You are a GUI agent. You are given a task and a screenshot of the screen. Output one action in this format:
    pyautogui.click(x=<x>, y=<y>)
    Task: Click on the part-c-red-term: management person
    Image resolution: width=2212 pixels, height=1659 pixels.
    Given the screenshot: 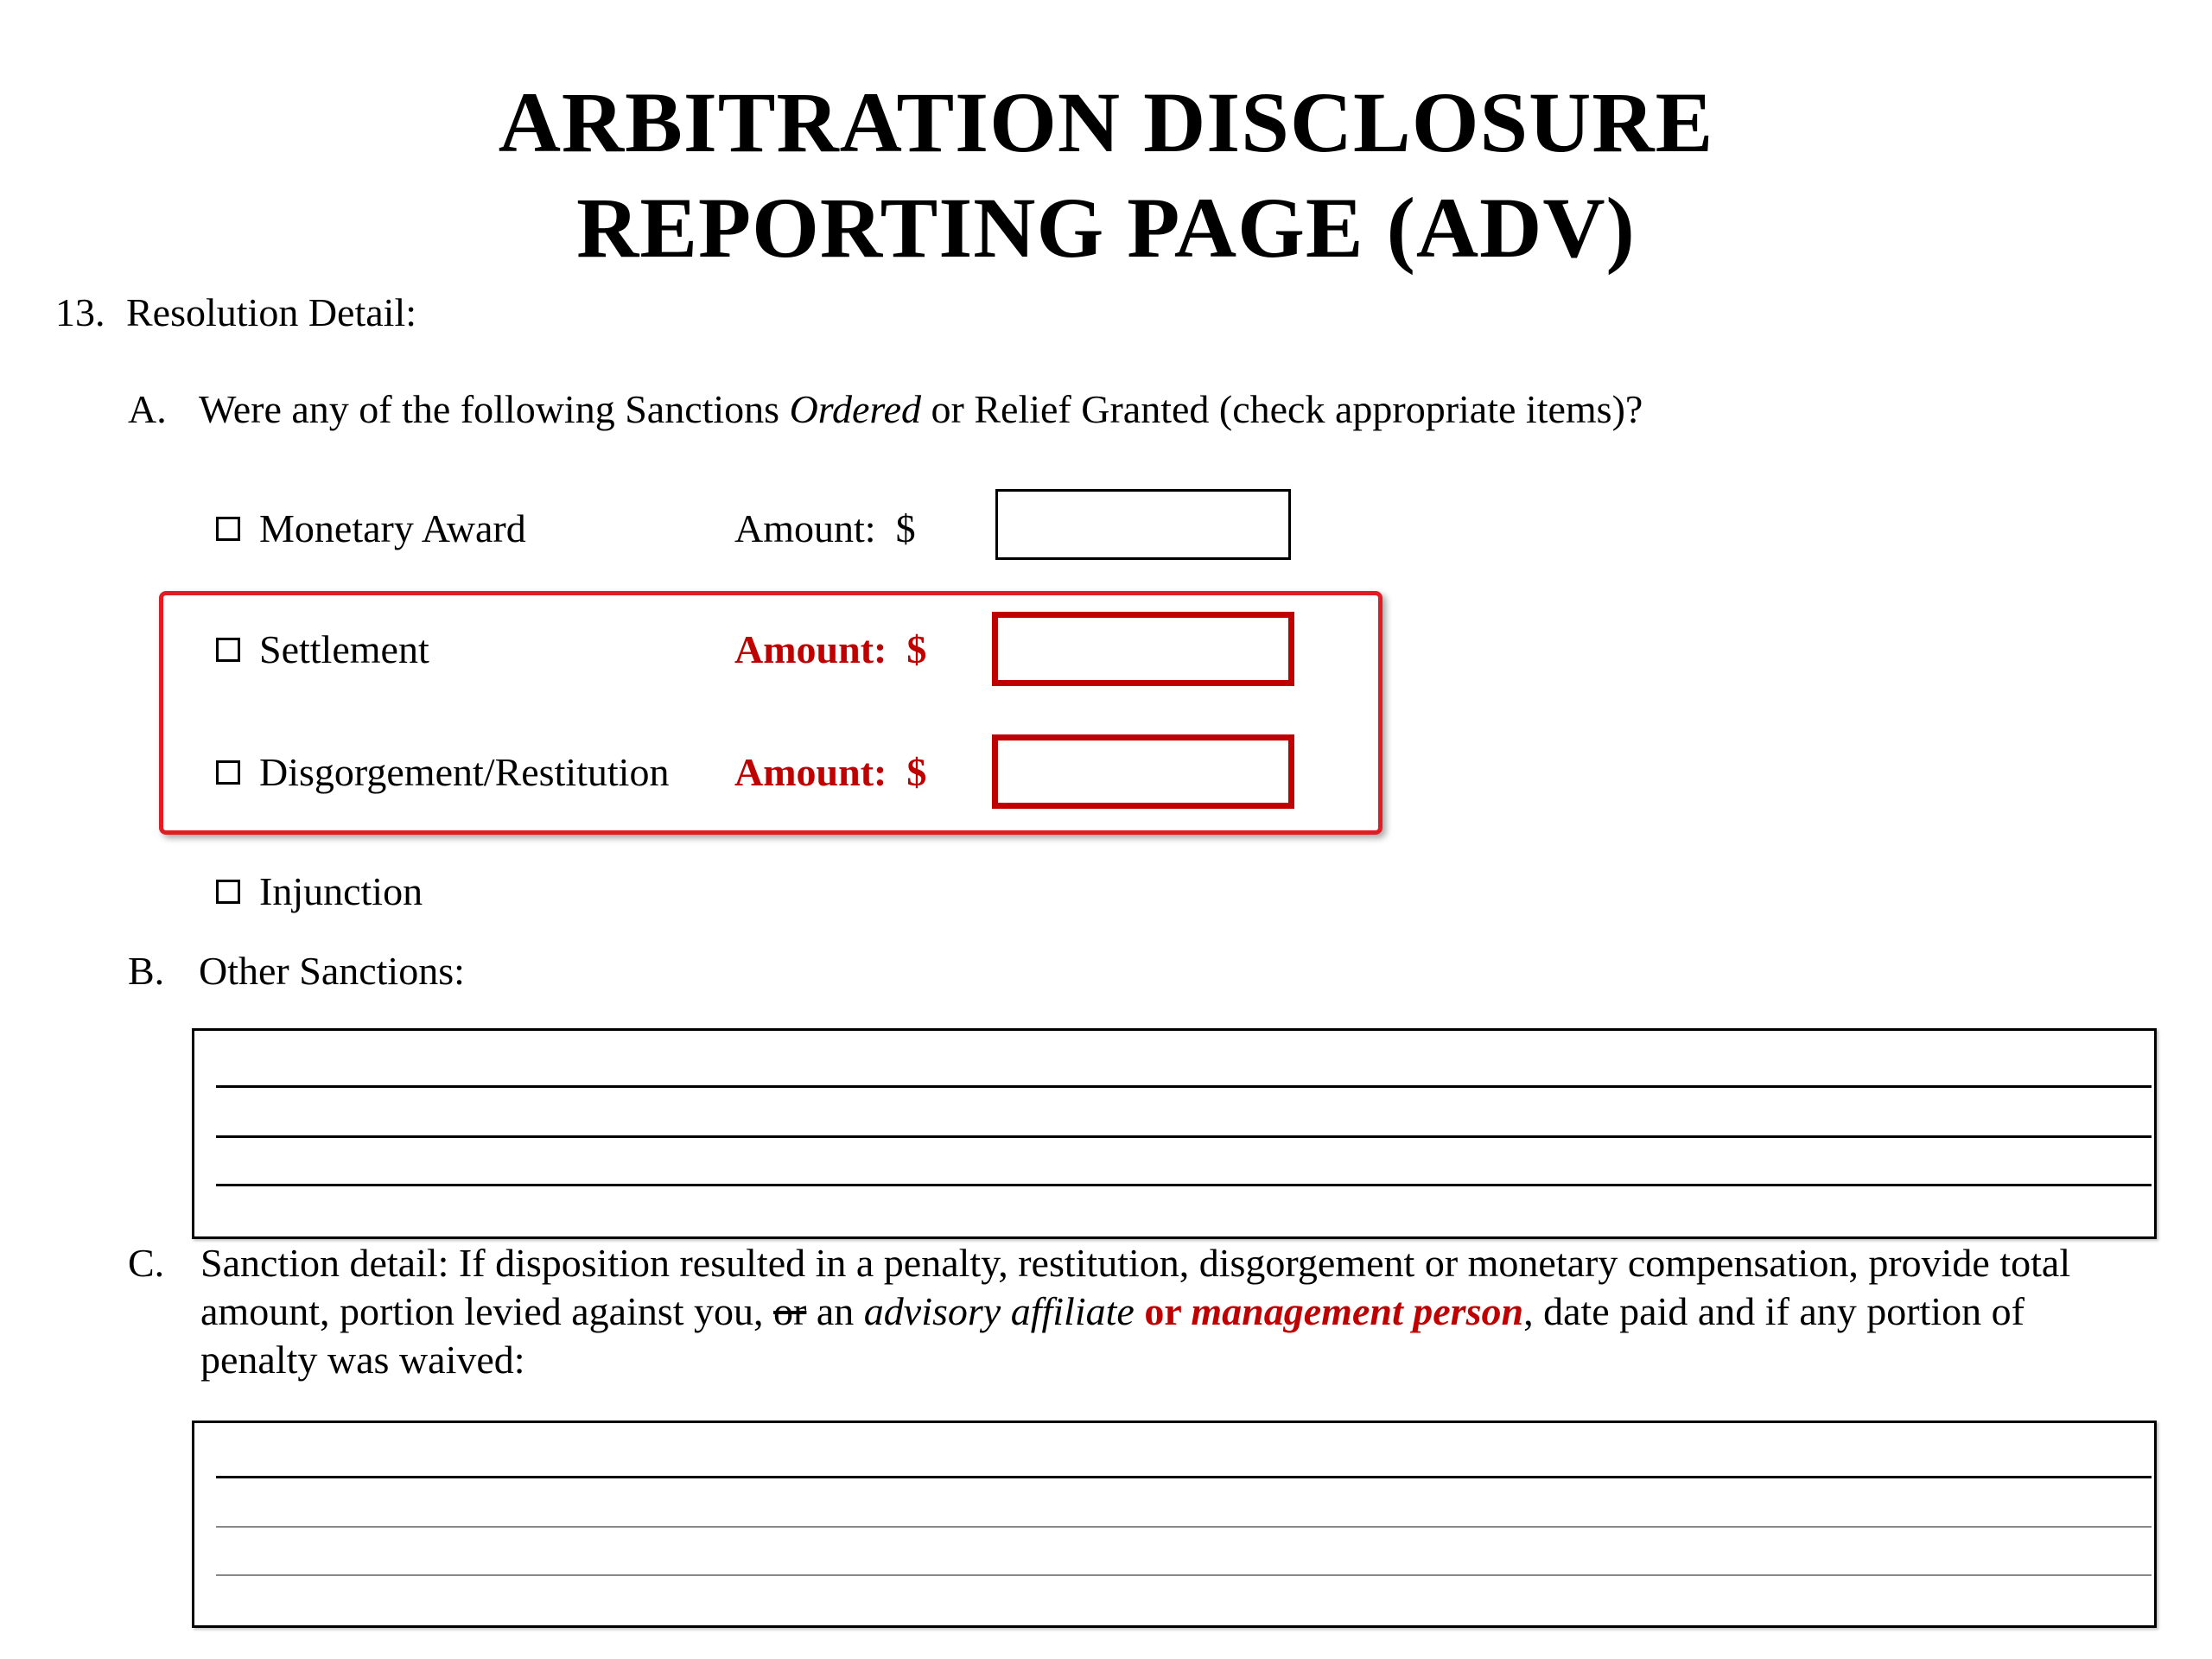 What is the action you would take?
    pyautogui.click(x=1357, y=1311)
    